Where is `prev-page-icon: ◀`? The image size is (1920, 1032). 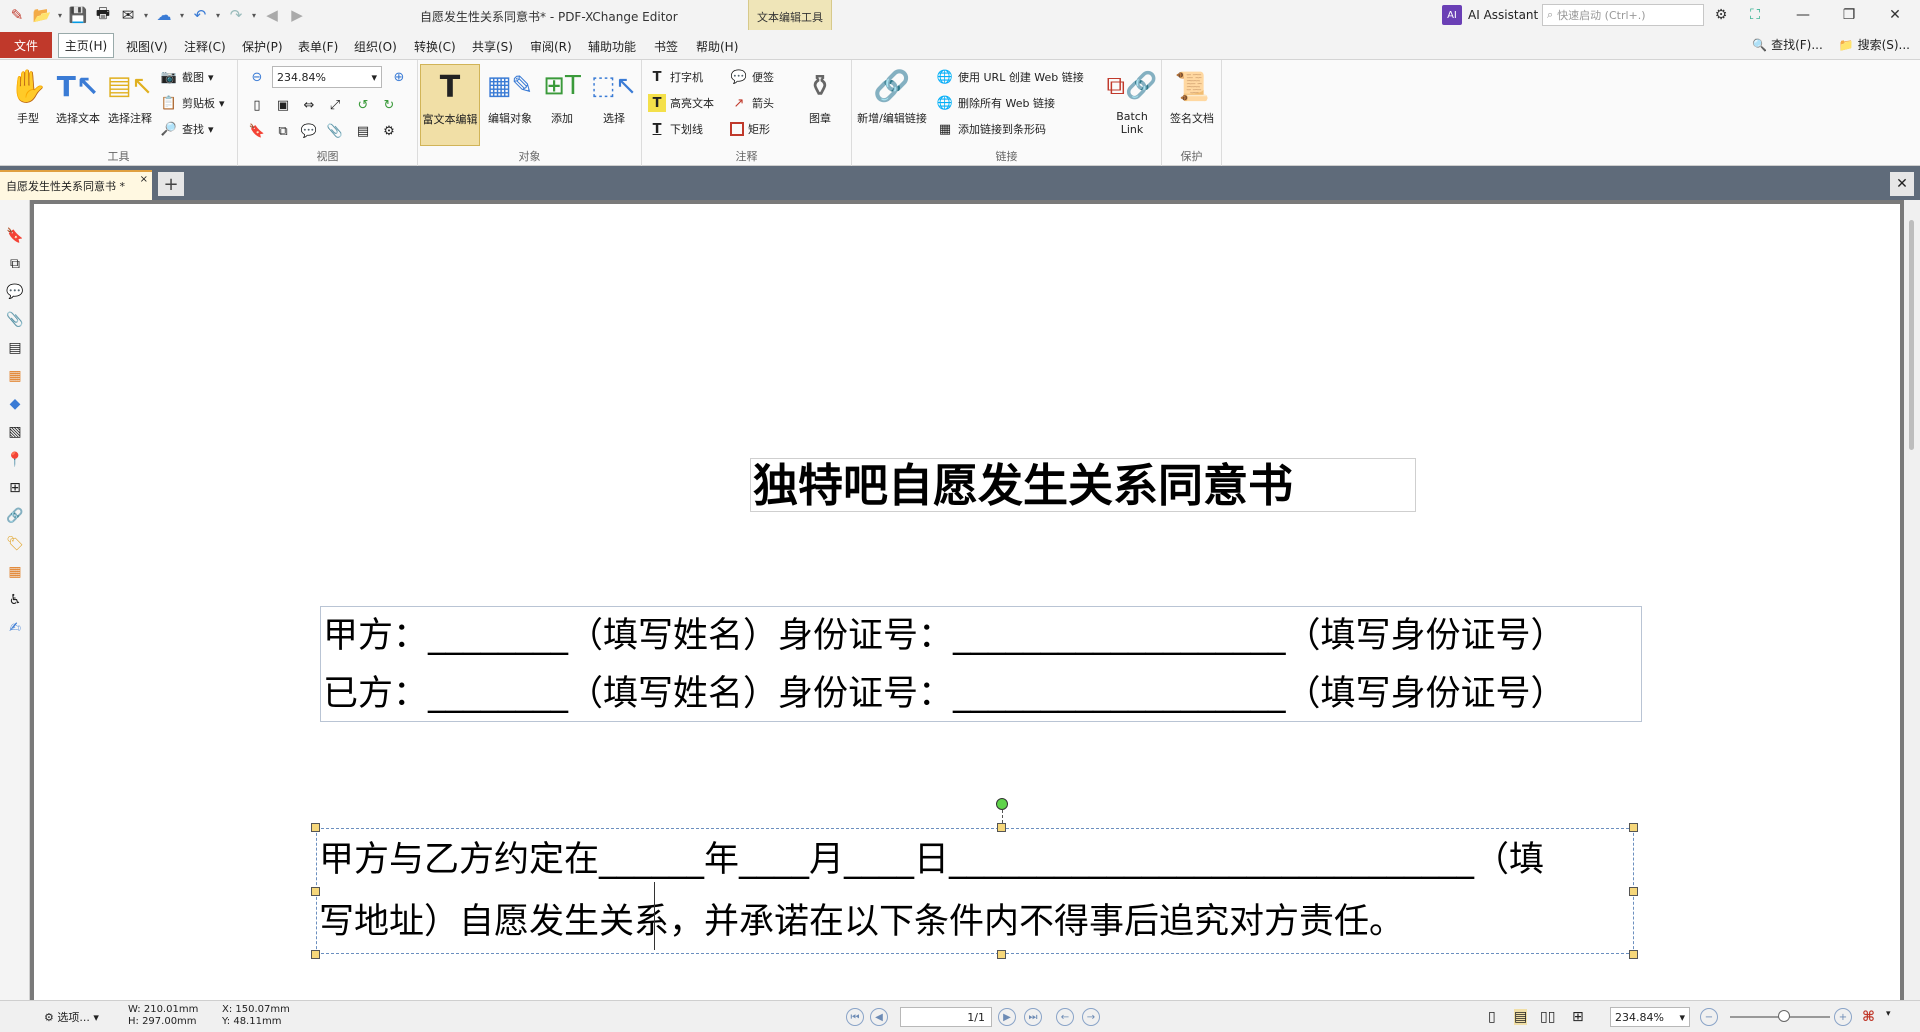
prev-page-icon: ◀ is located at coordinates (879, 1017).